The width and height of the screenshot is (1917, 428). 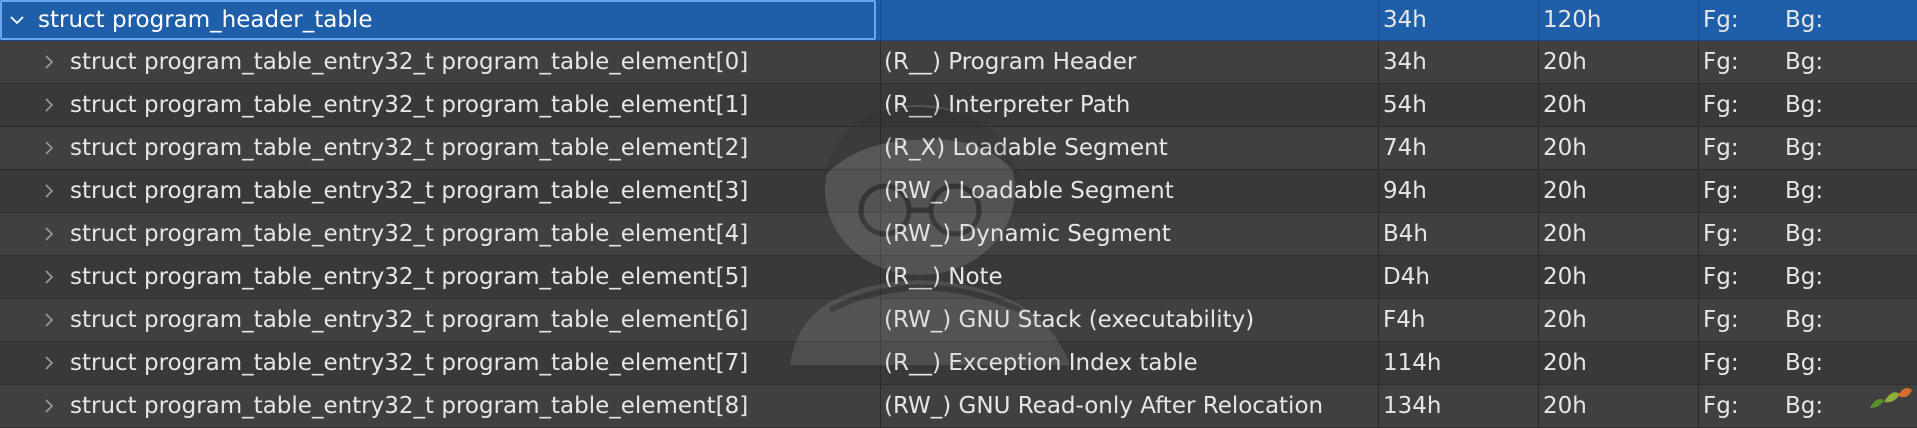 What do you see at coordinates (1618, 20) in the screenshot?
I see `size-cell: 120h` at bounding box center [1618, 20].